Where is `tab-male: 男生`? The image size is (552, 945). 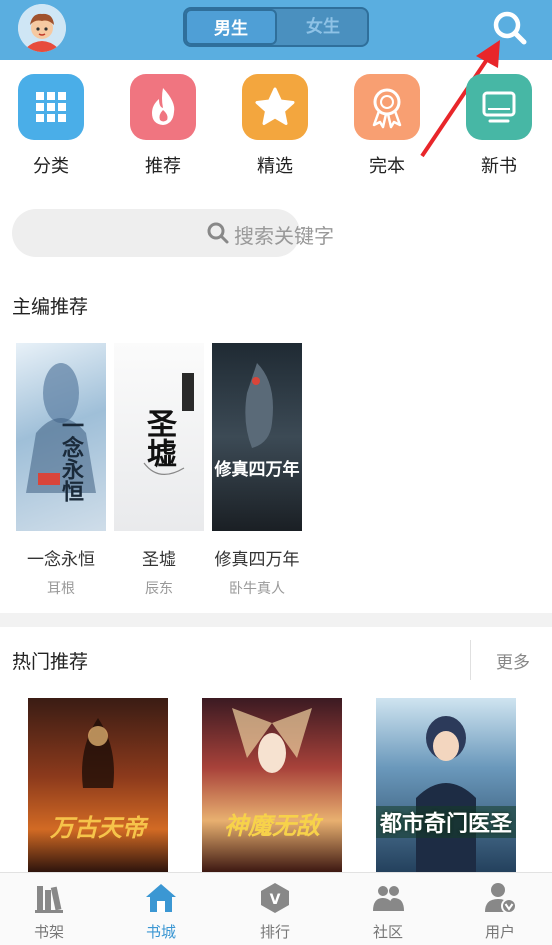 tab-male: 男生 is located at coordinates (231, 27).